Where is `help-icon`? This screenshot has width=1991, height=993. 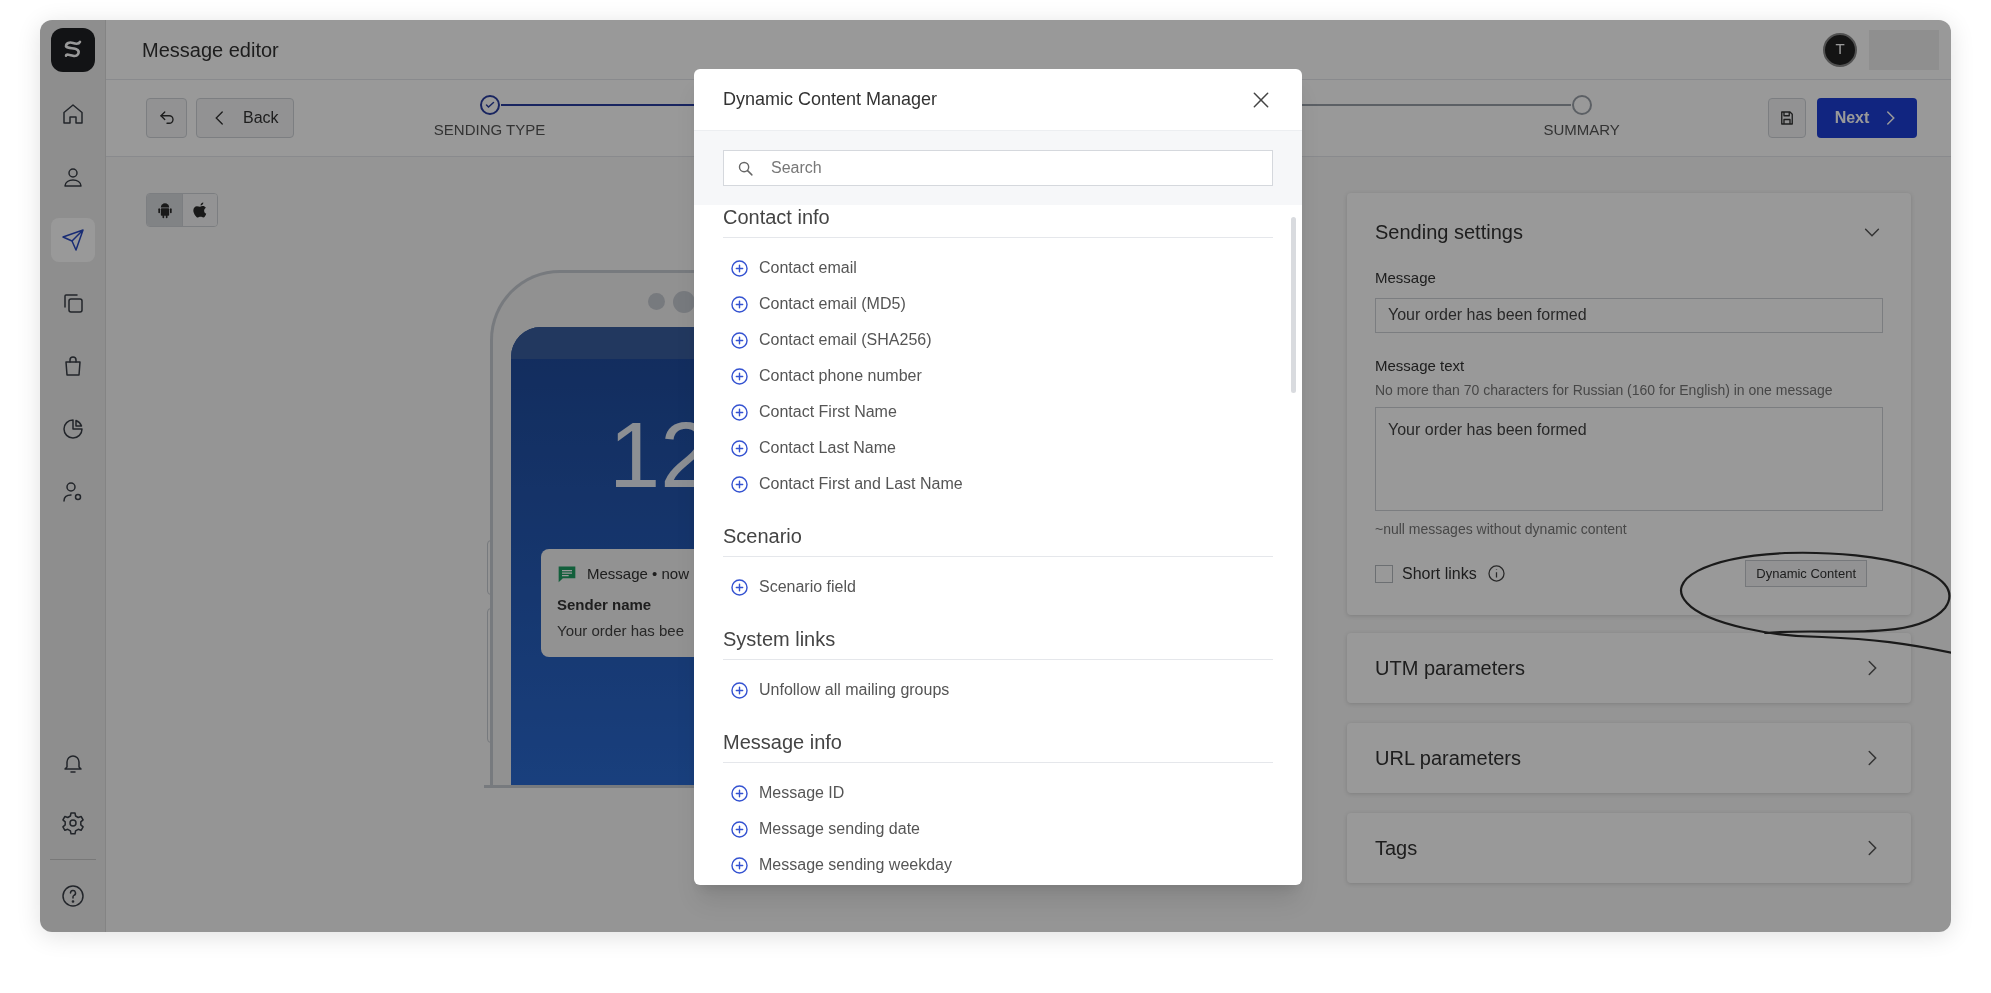 help-icon is located at coordinates (72, 896).